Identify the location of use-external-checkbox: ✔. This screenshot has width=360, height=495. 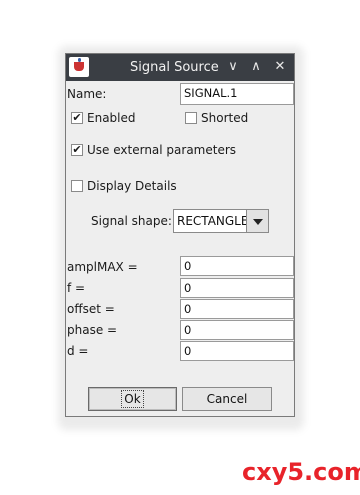
(77, 150).